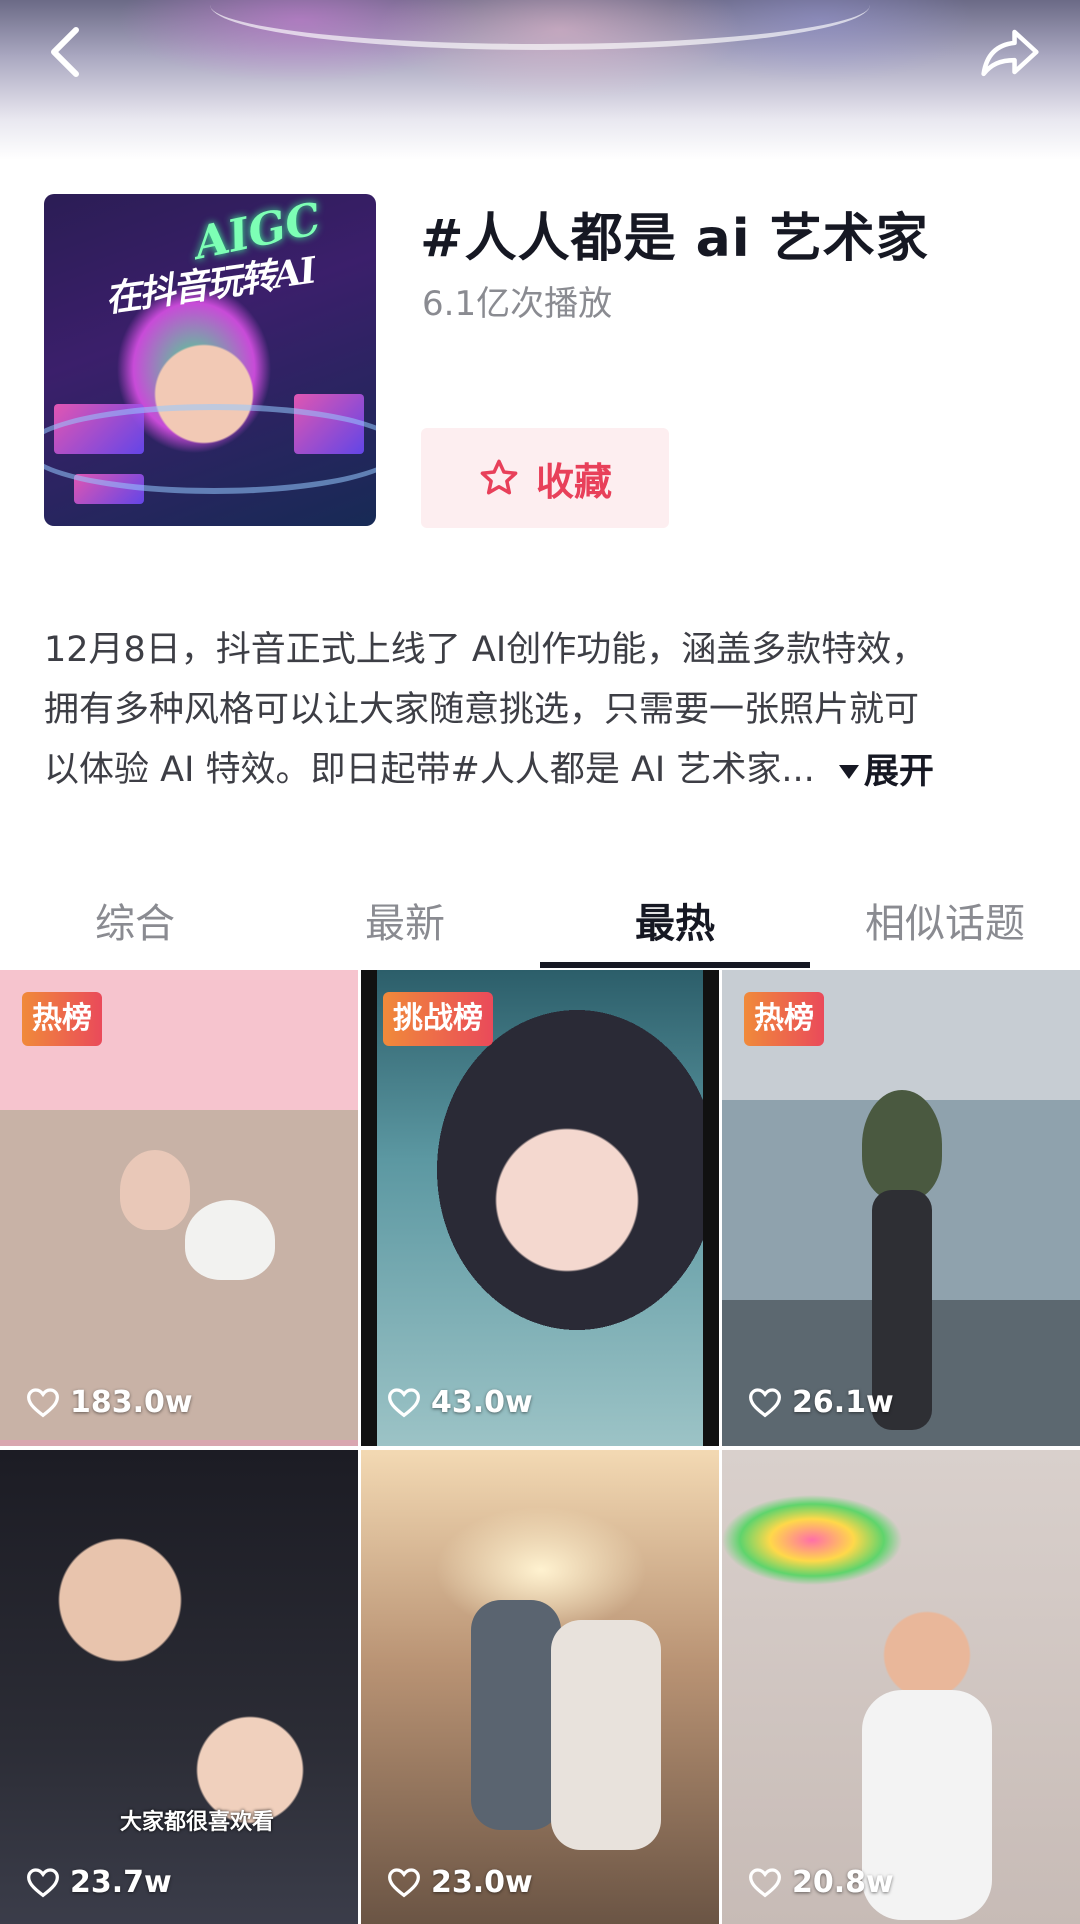 This screenshot has height=1924, width=1080. I want to click on like-count-value: 26.1w, so click(843, 1402).